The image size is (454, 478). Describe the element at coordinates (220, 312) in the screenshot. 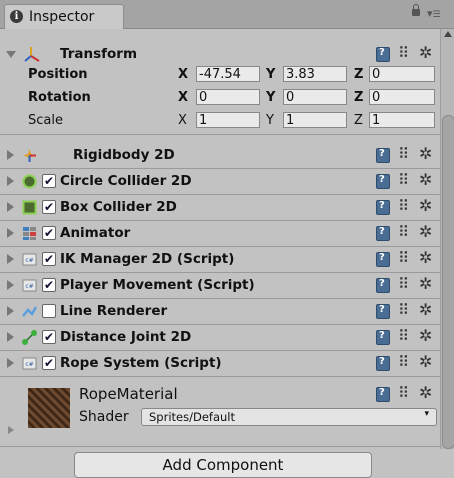

I see `component-line-renderer: Line Renderer ⠿ ✲` at that location.